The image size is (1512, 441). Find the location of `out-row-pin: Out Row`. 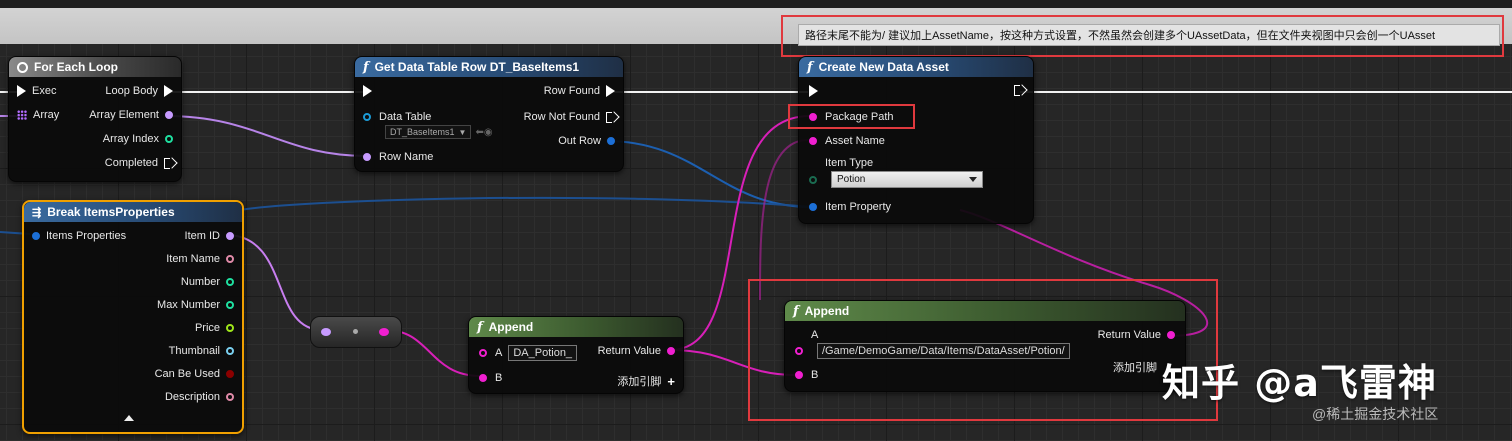

out-row-pin: Out Row is located at coordinates (586, 141).